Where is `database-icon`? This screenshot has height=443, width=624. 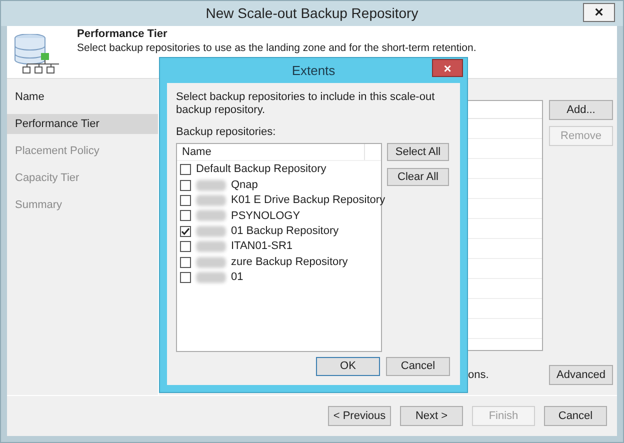
database-icon is located at coordinates (36, 54).